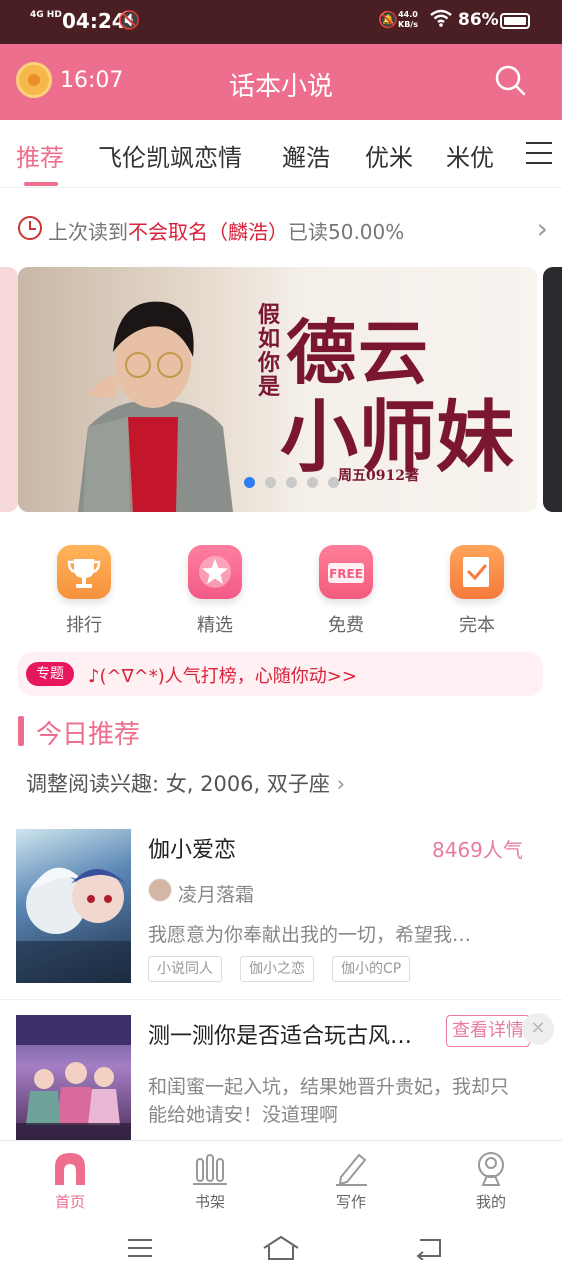 This screenshot has height=1280, width=562. Describe the element at coordinates (208, 232) in the screenshot. I see `last-read-book: 不会取名（麟浩）` at that location.